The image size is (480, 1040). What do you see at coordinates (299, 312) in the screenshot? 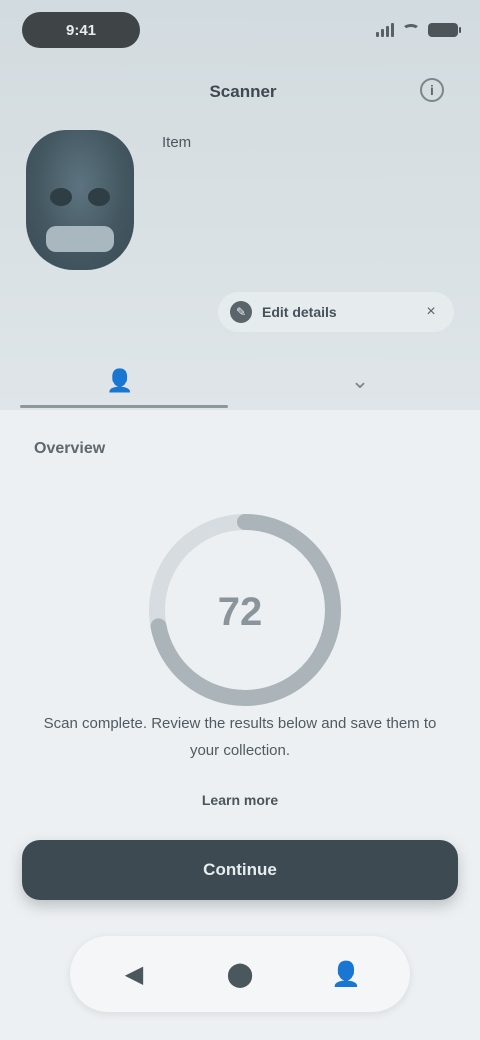
I see `edit-details-label: Edit details` at bounding box center [299, 312].